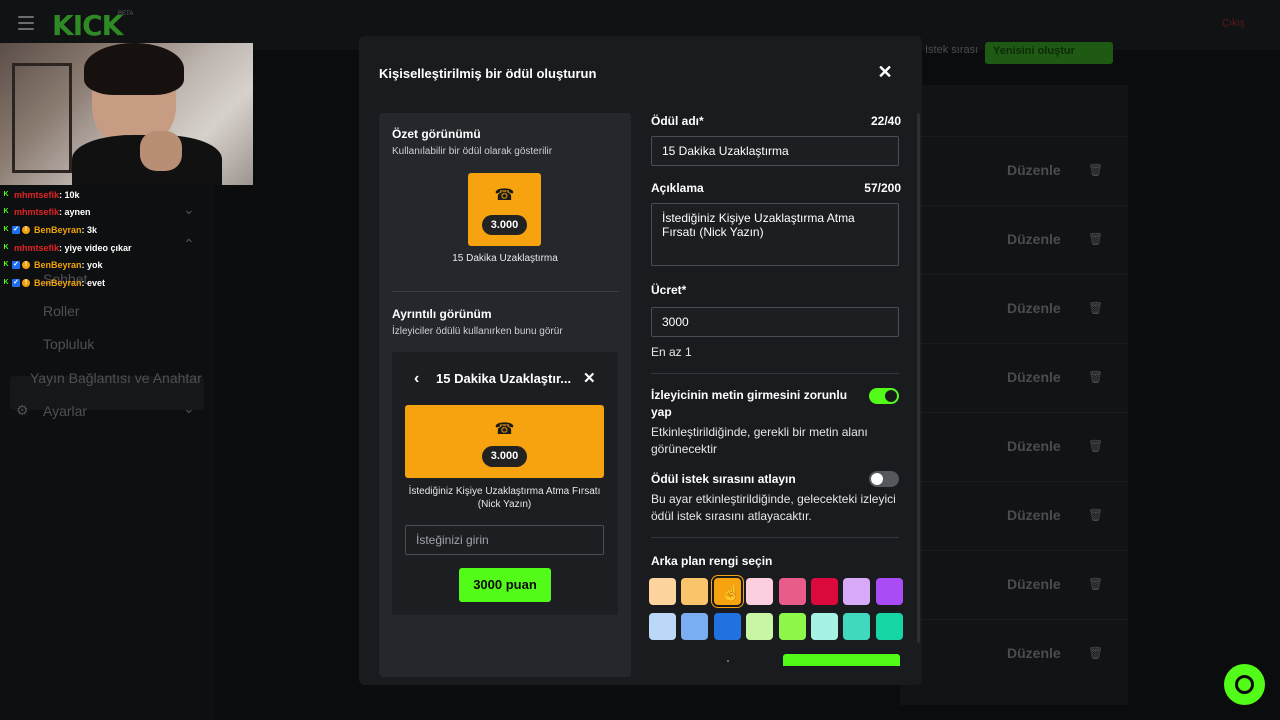 The height and width of the screenshot is (720, 1280). What do you see at coordinates (92, 265) in the screenshot?
I see `chat-text: : yok` at bounding box center [92, 265].